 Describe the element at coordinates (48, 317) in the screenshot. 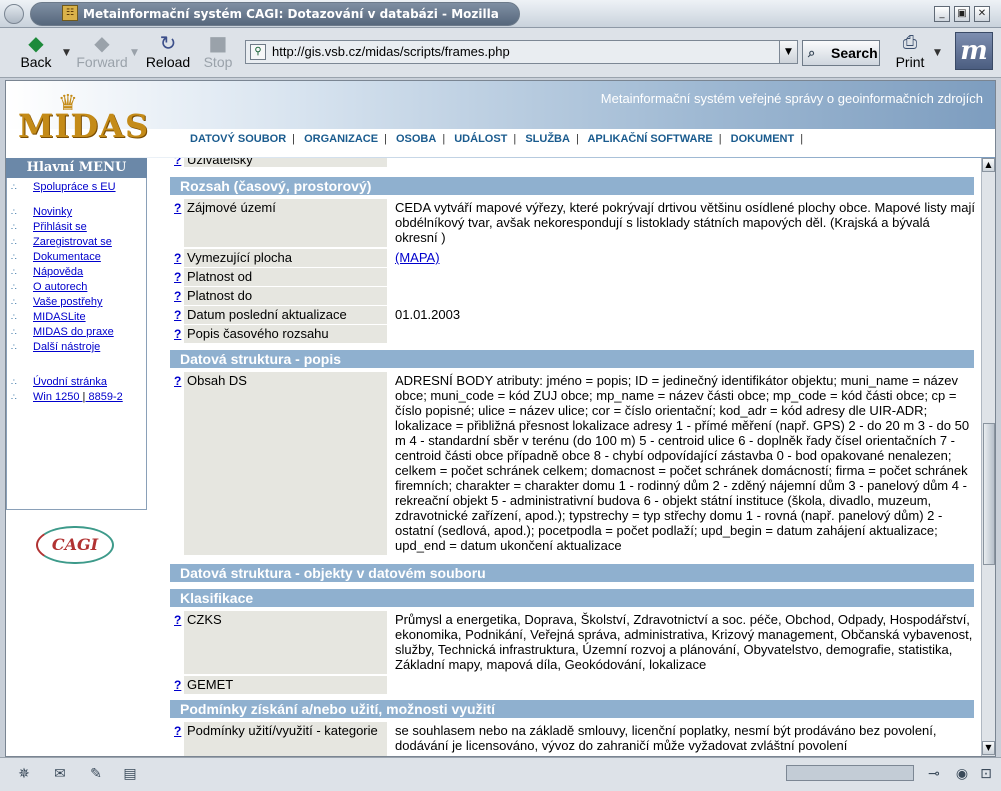

I see `menu-item-midaslite: ∴ MIDASLite` at that location.